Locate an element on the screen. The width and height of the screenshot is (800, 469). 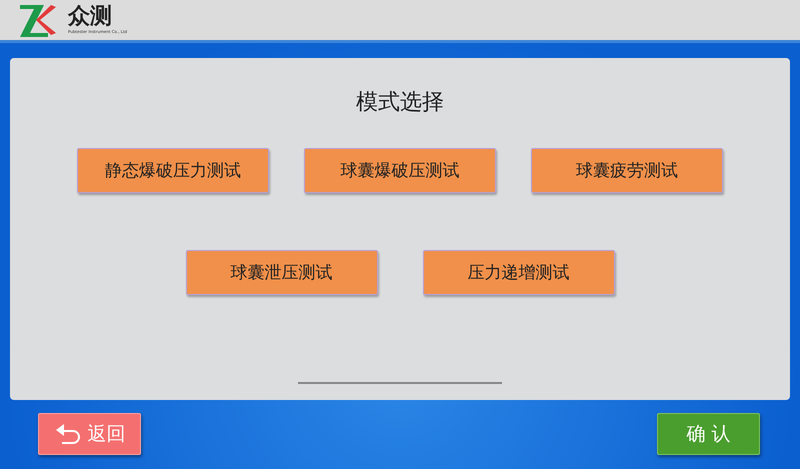
return-arrow-icon is located at coordinates (68, 434).